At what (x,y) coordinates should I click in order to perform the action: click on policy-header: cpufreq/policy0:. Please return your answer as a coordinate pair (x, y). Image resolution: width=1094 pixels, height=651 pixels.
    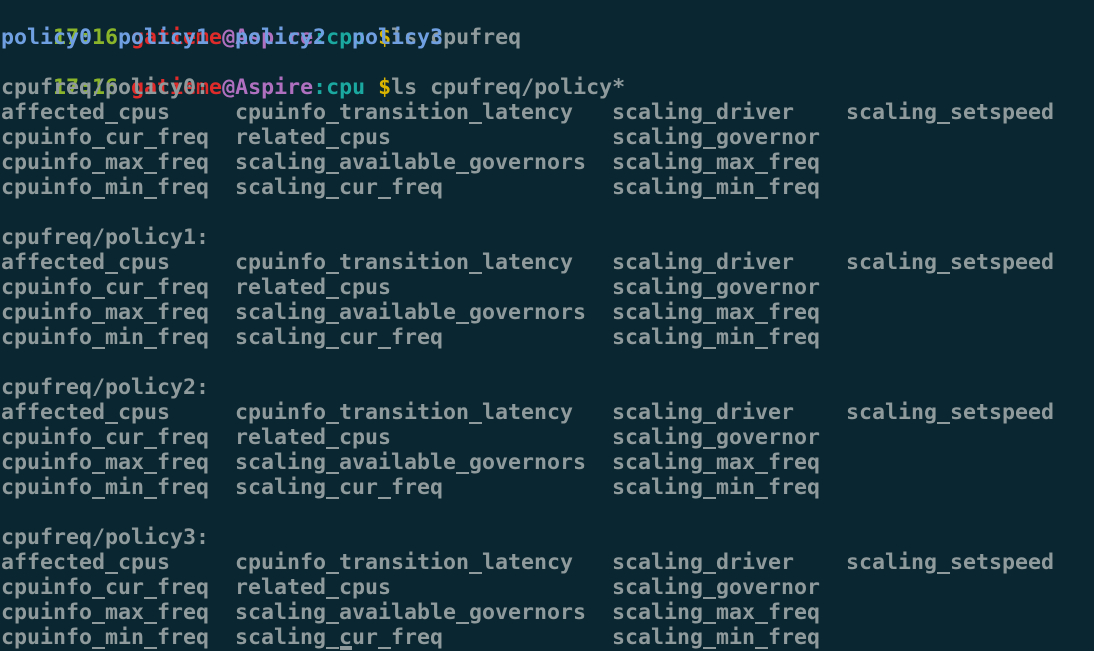
    Looking at the image, I should click on (105, 87).